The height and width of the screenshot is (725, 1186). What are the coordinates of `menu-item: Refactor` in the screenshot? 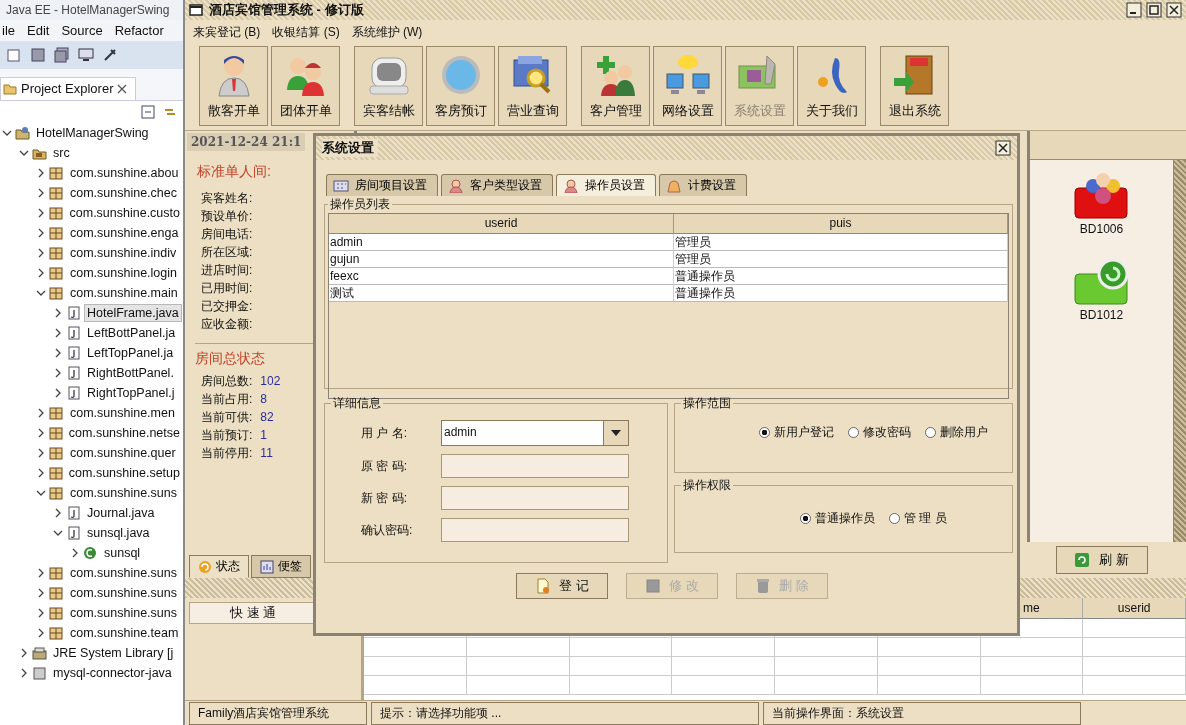 It's located at (139, 30).